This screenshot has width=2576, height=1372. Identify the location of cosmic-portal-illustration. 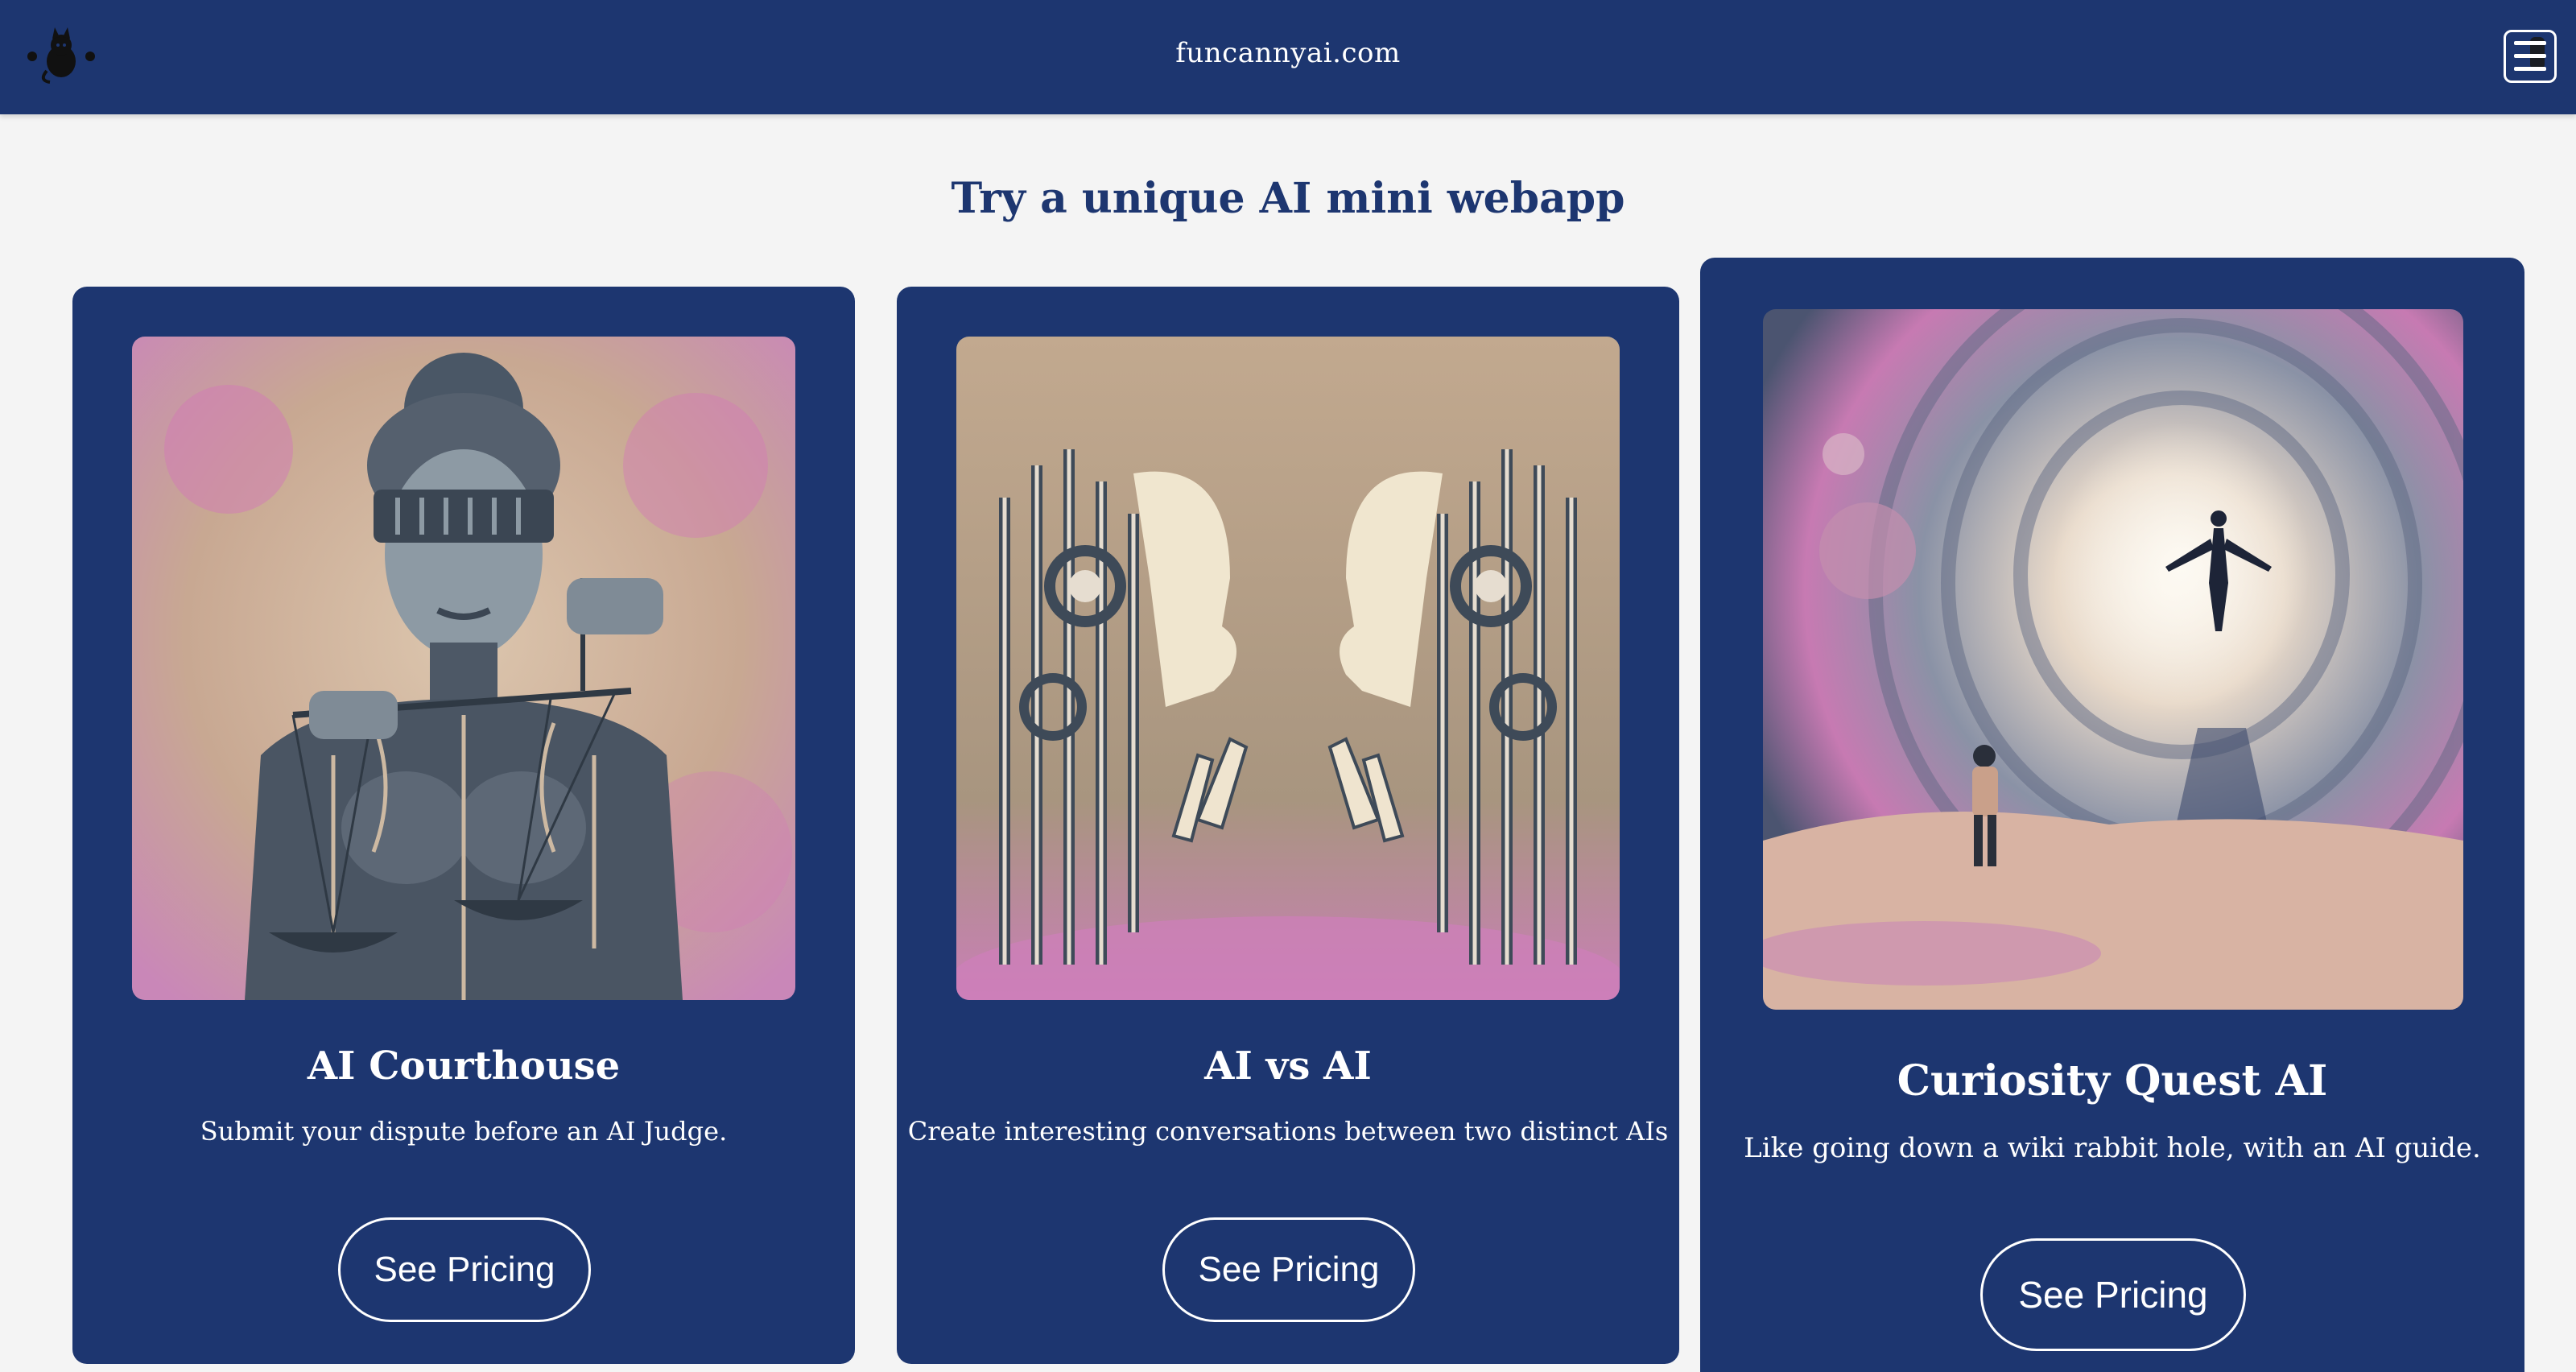
(2113, 659).